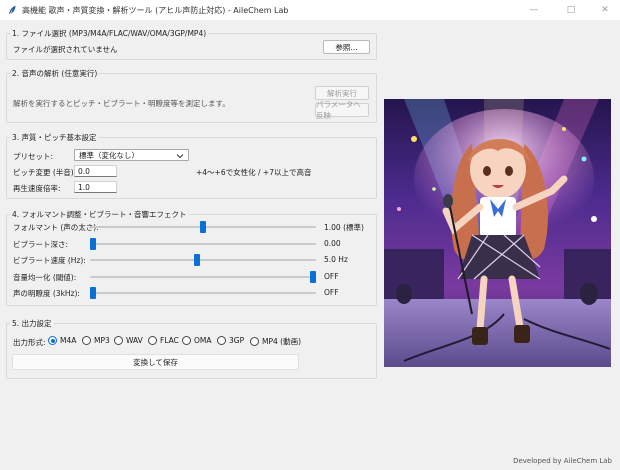  What do you see at coordinates (254, 172) in the screenshot?
I see `pitch-hint: +4～+6で女性化 / +7以上で高音` at bounding box center [254, 172].